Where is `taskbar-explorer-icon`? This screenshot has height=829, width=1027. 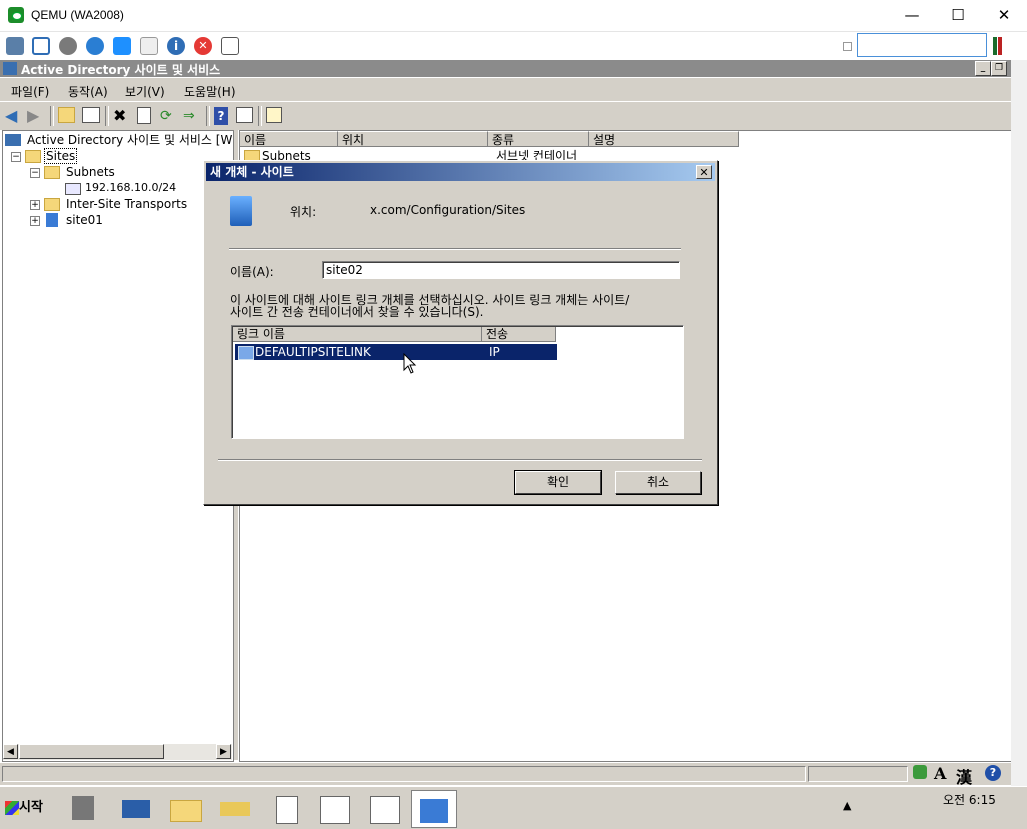
taskbar-explorer-icon is located at coordinates (186, 808).